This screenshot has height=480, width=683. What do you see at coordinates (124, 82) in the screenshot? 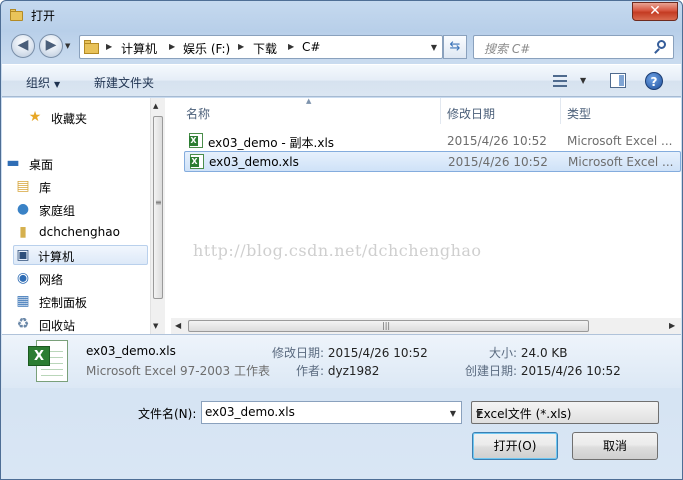
I see `new-folder-button: 新建文件夹` at bounding box center [124, 82].